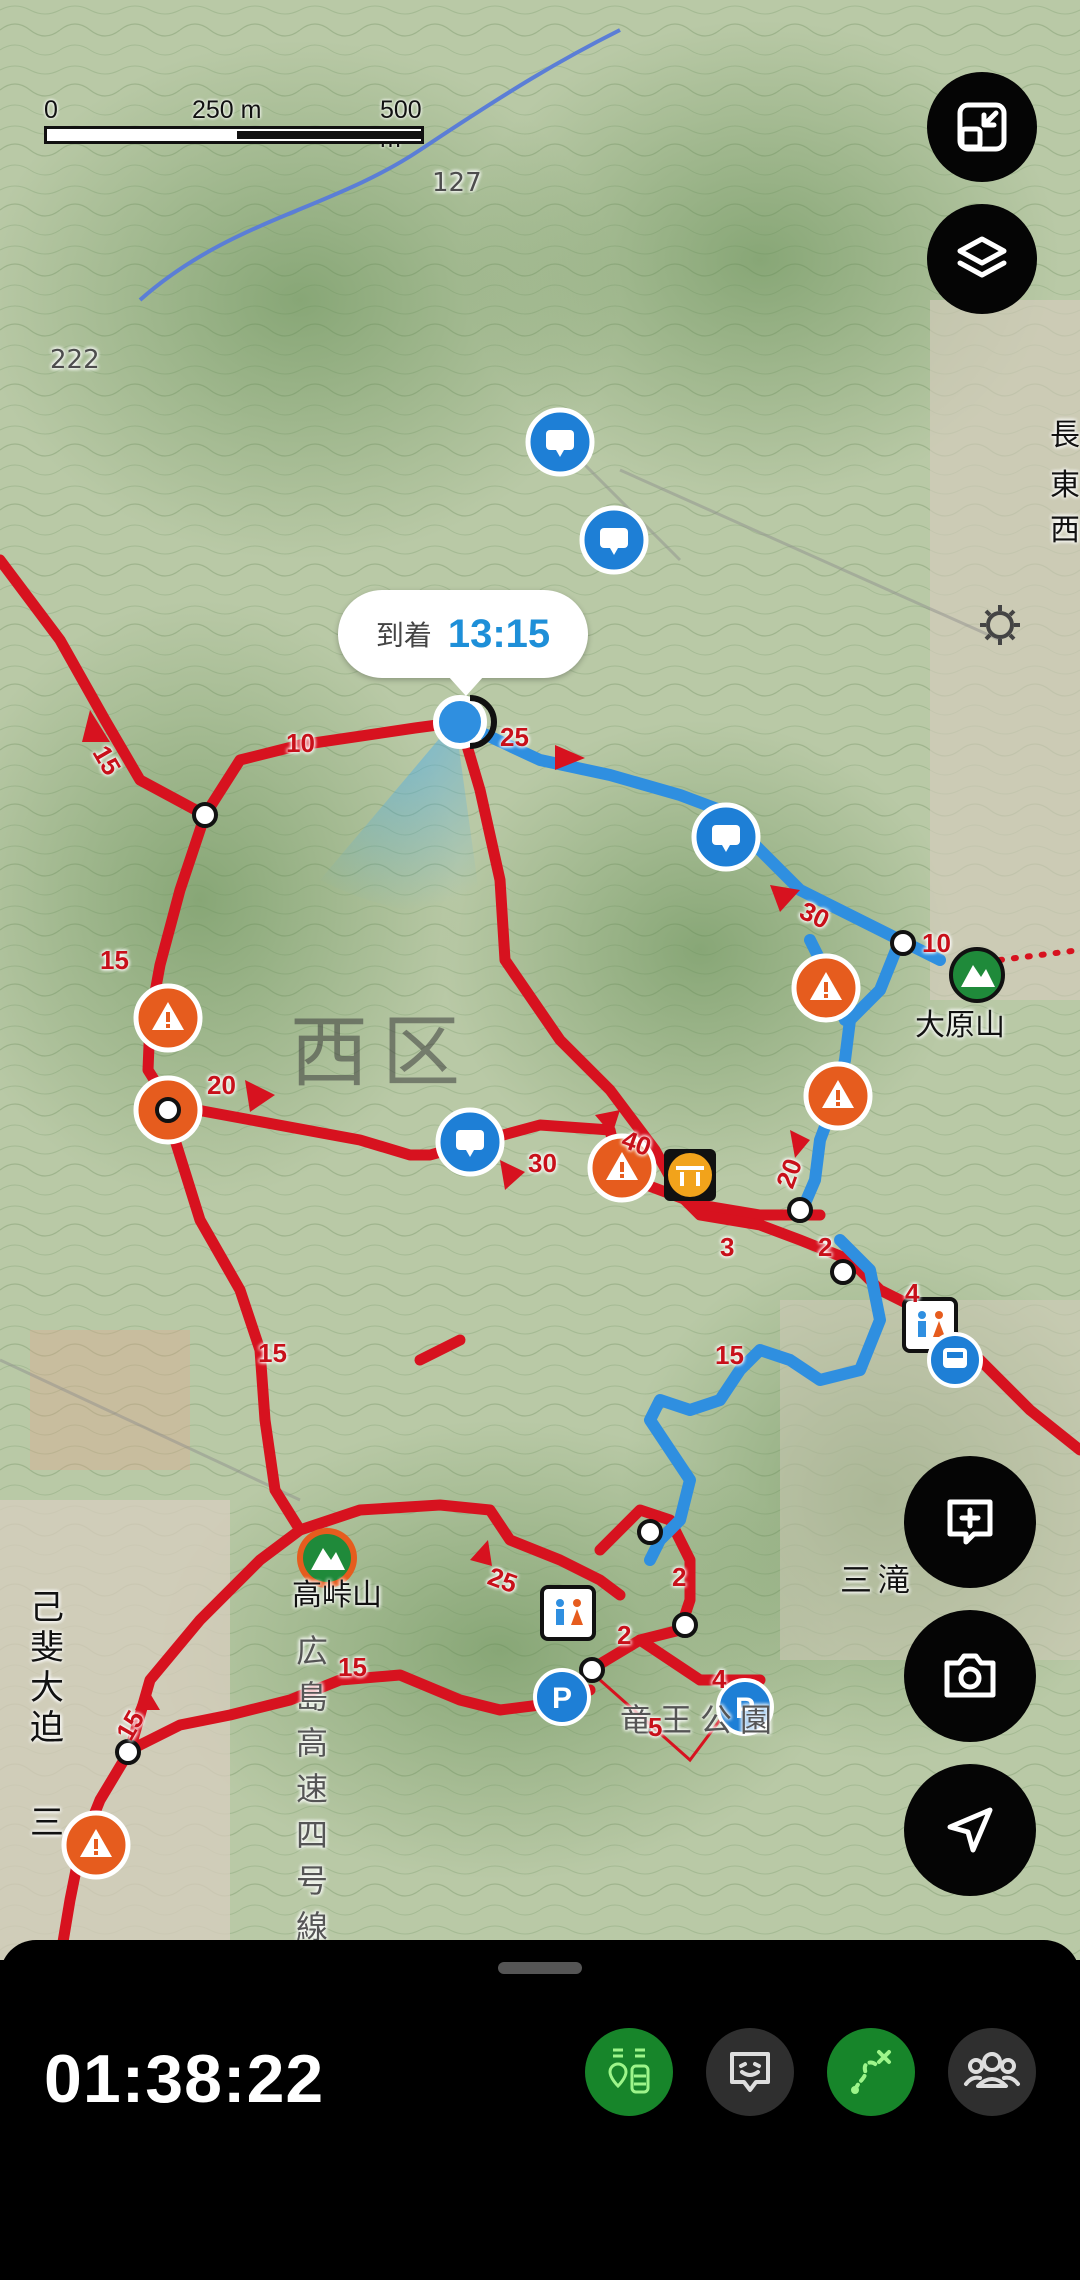  What do you see at coordinates (878, 1580) in the screenshot?
I see `place-label: 三滝` at bounding box center [878, 1580].